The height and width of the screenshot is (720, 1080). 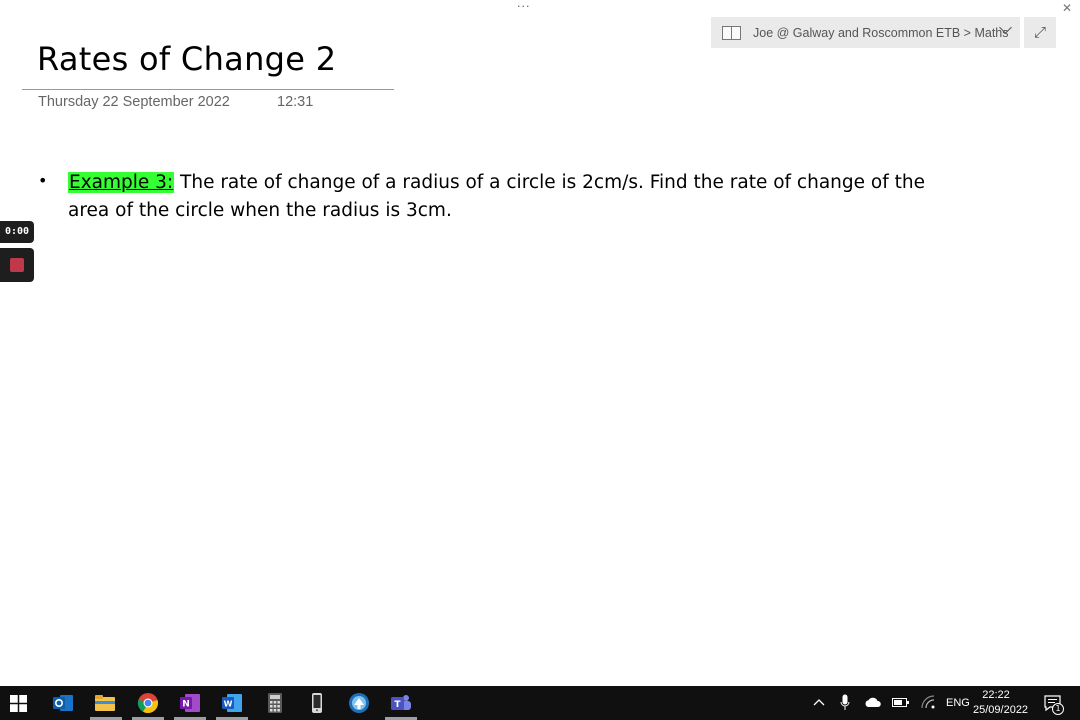 What do you see at coordinates (17, 232) in the screenshot?
I see `recording-timer: 0:00` at bounding box center [17, 232].